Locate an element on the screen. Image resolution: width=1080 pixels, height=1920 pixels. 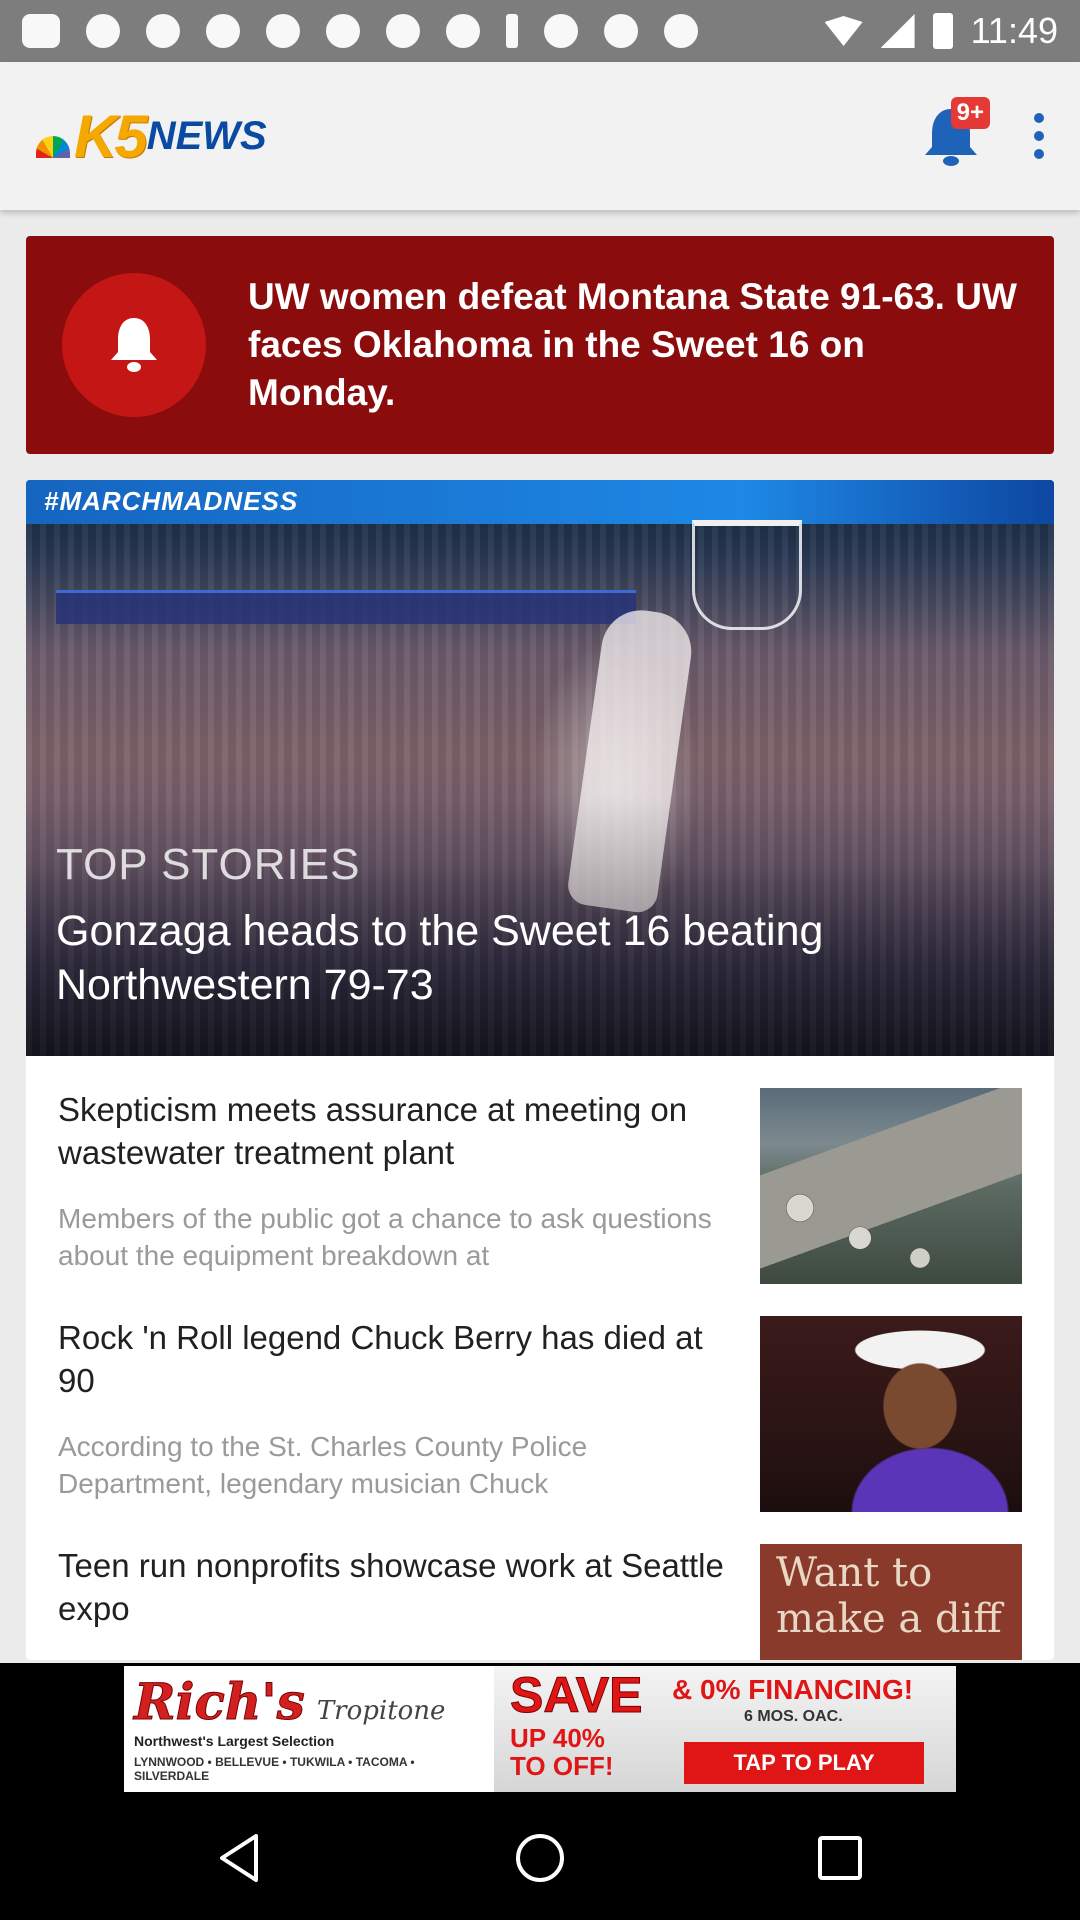
recents-button is located at coordinates (840, 1858).